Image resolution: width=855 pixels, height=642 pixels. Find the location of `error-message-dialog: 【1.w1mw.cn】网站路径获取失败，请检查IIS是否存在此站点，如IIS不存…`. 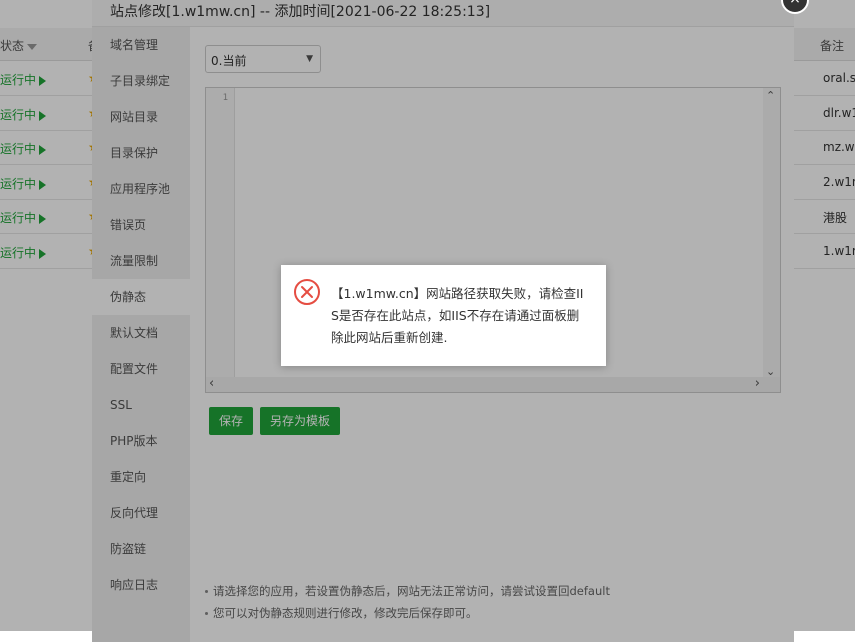

error-message-dialog: 【1.w1mw.cn】网站路径获取失败，请检查IIS是否存在此站点，如IIS不存… is located at coordinates (443, 315).